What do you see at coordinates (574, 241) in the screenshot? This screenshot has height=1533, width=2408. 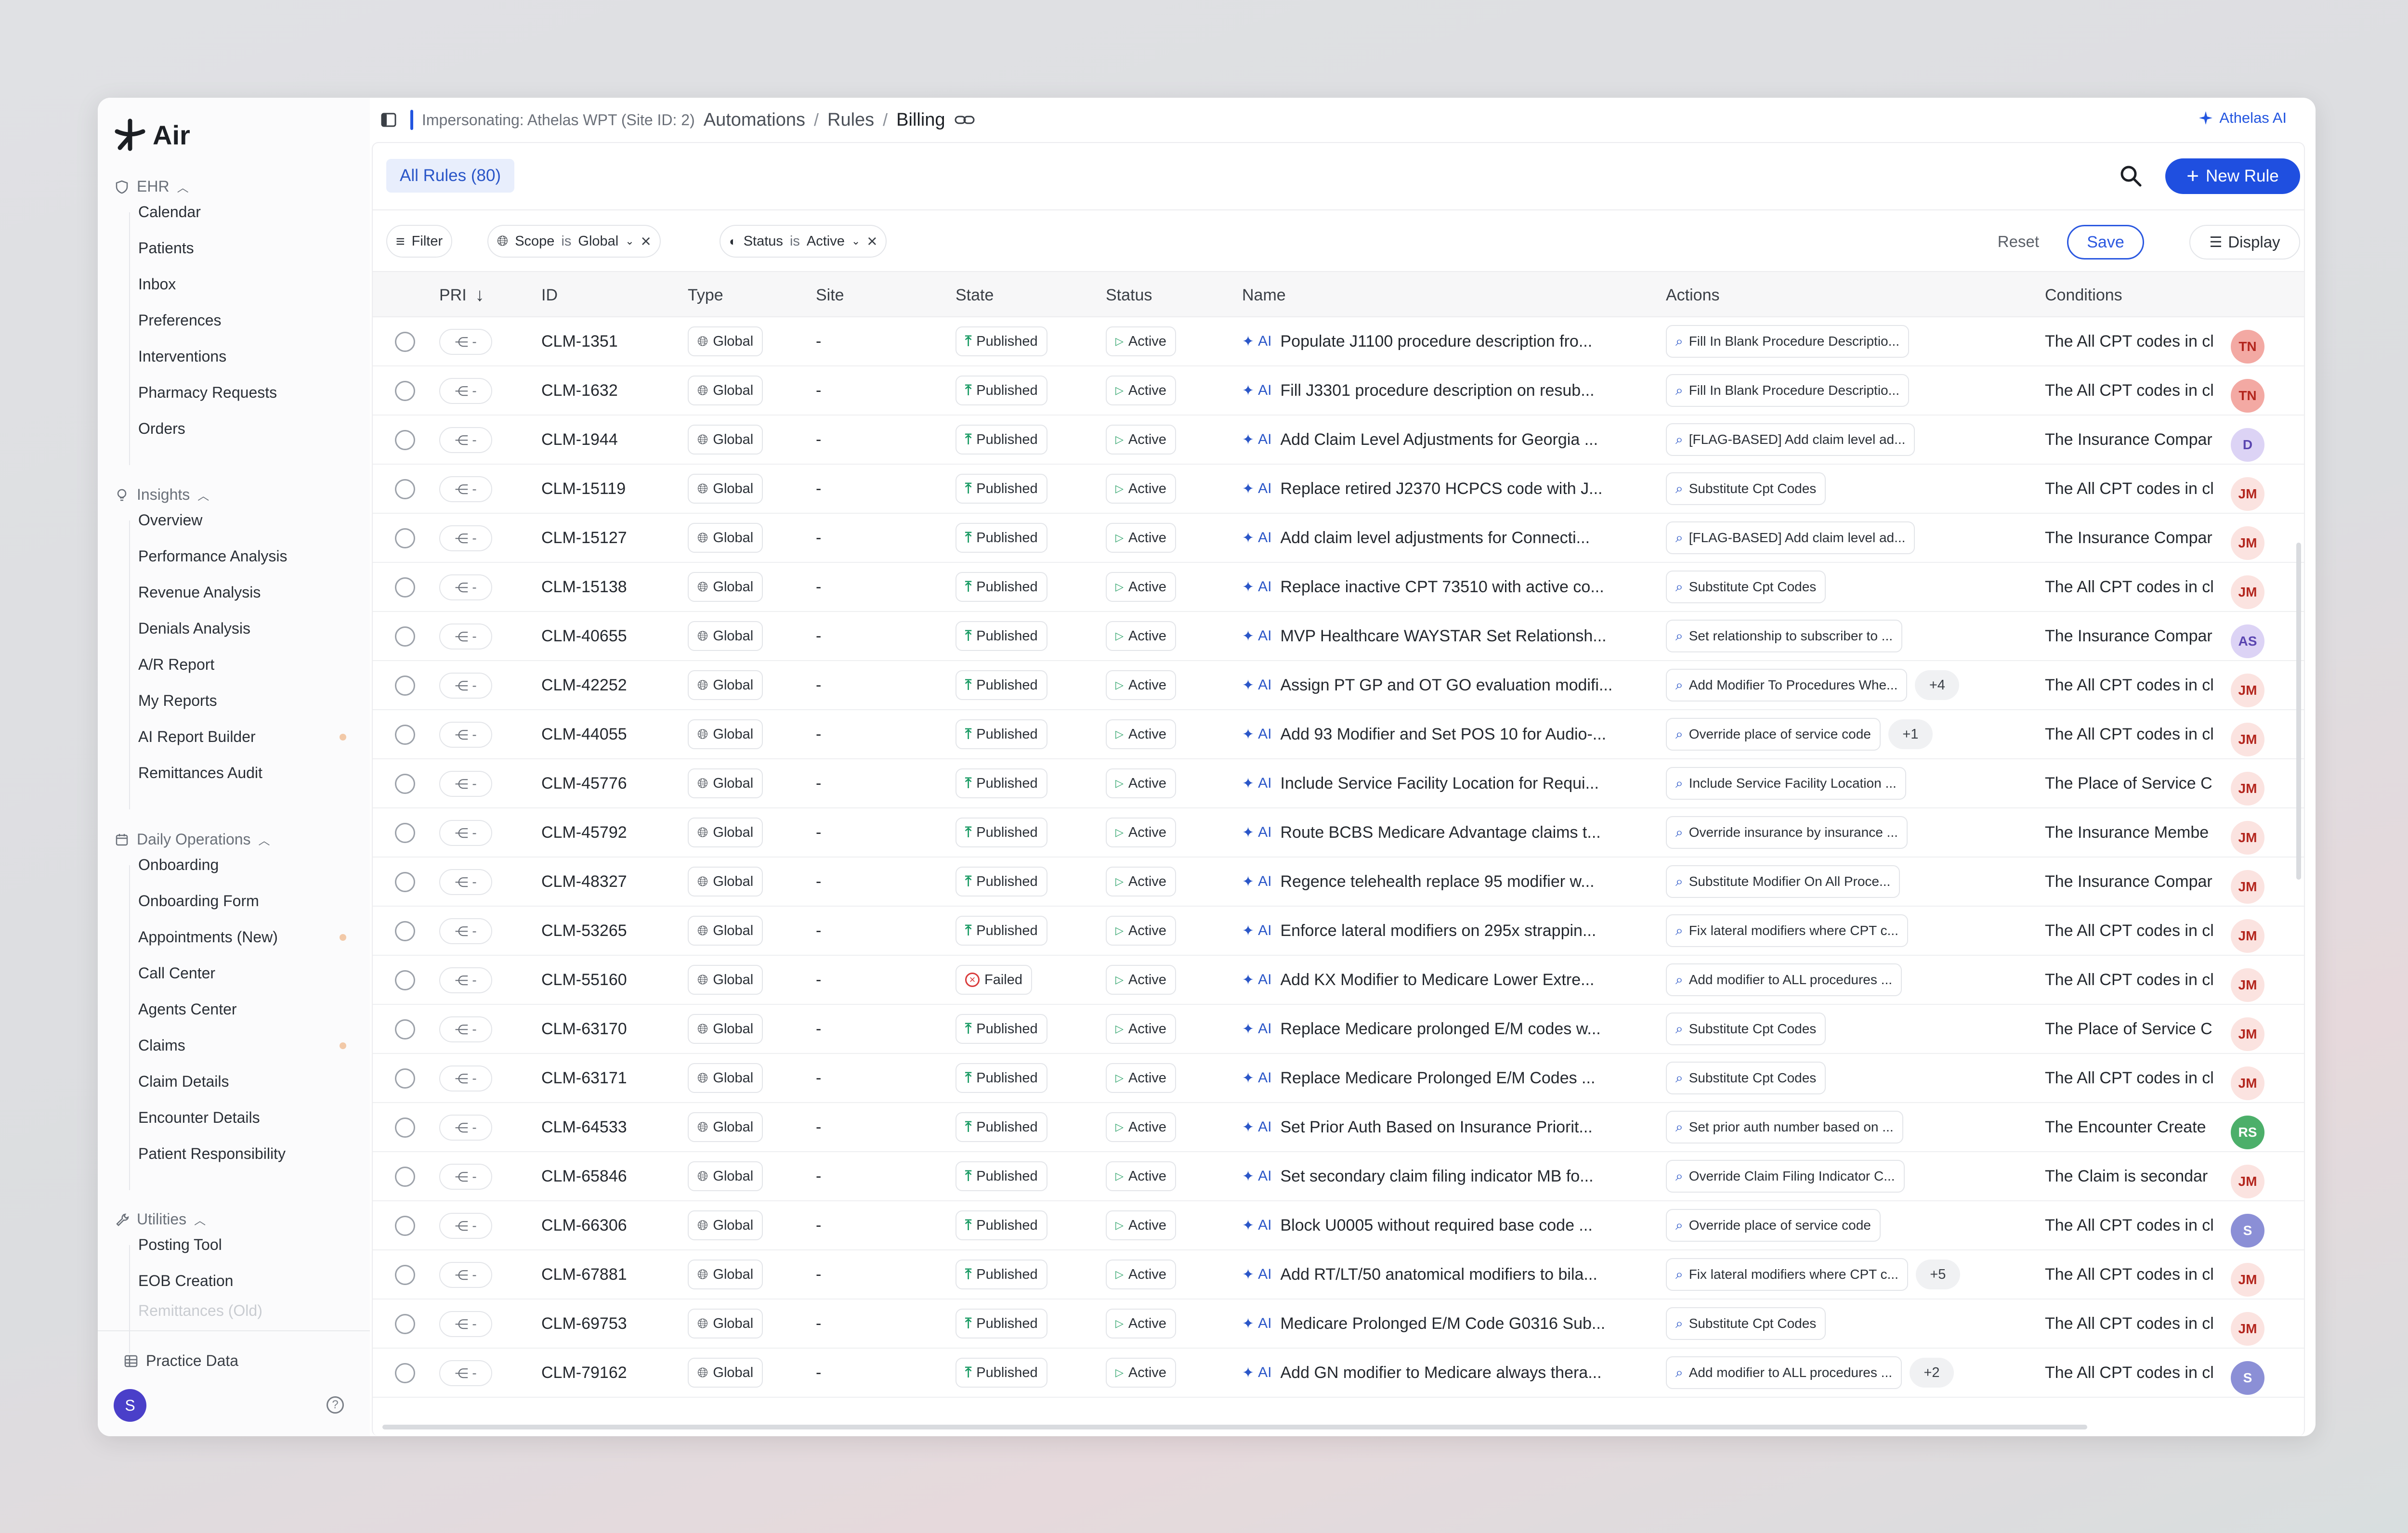 I see `scope-filter-chip: 🌐︎ Scope is Global ⌄ ×` at bounding box center [574, 241].